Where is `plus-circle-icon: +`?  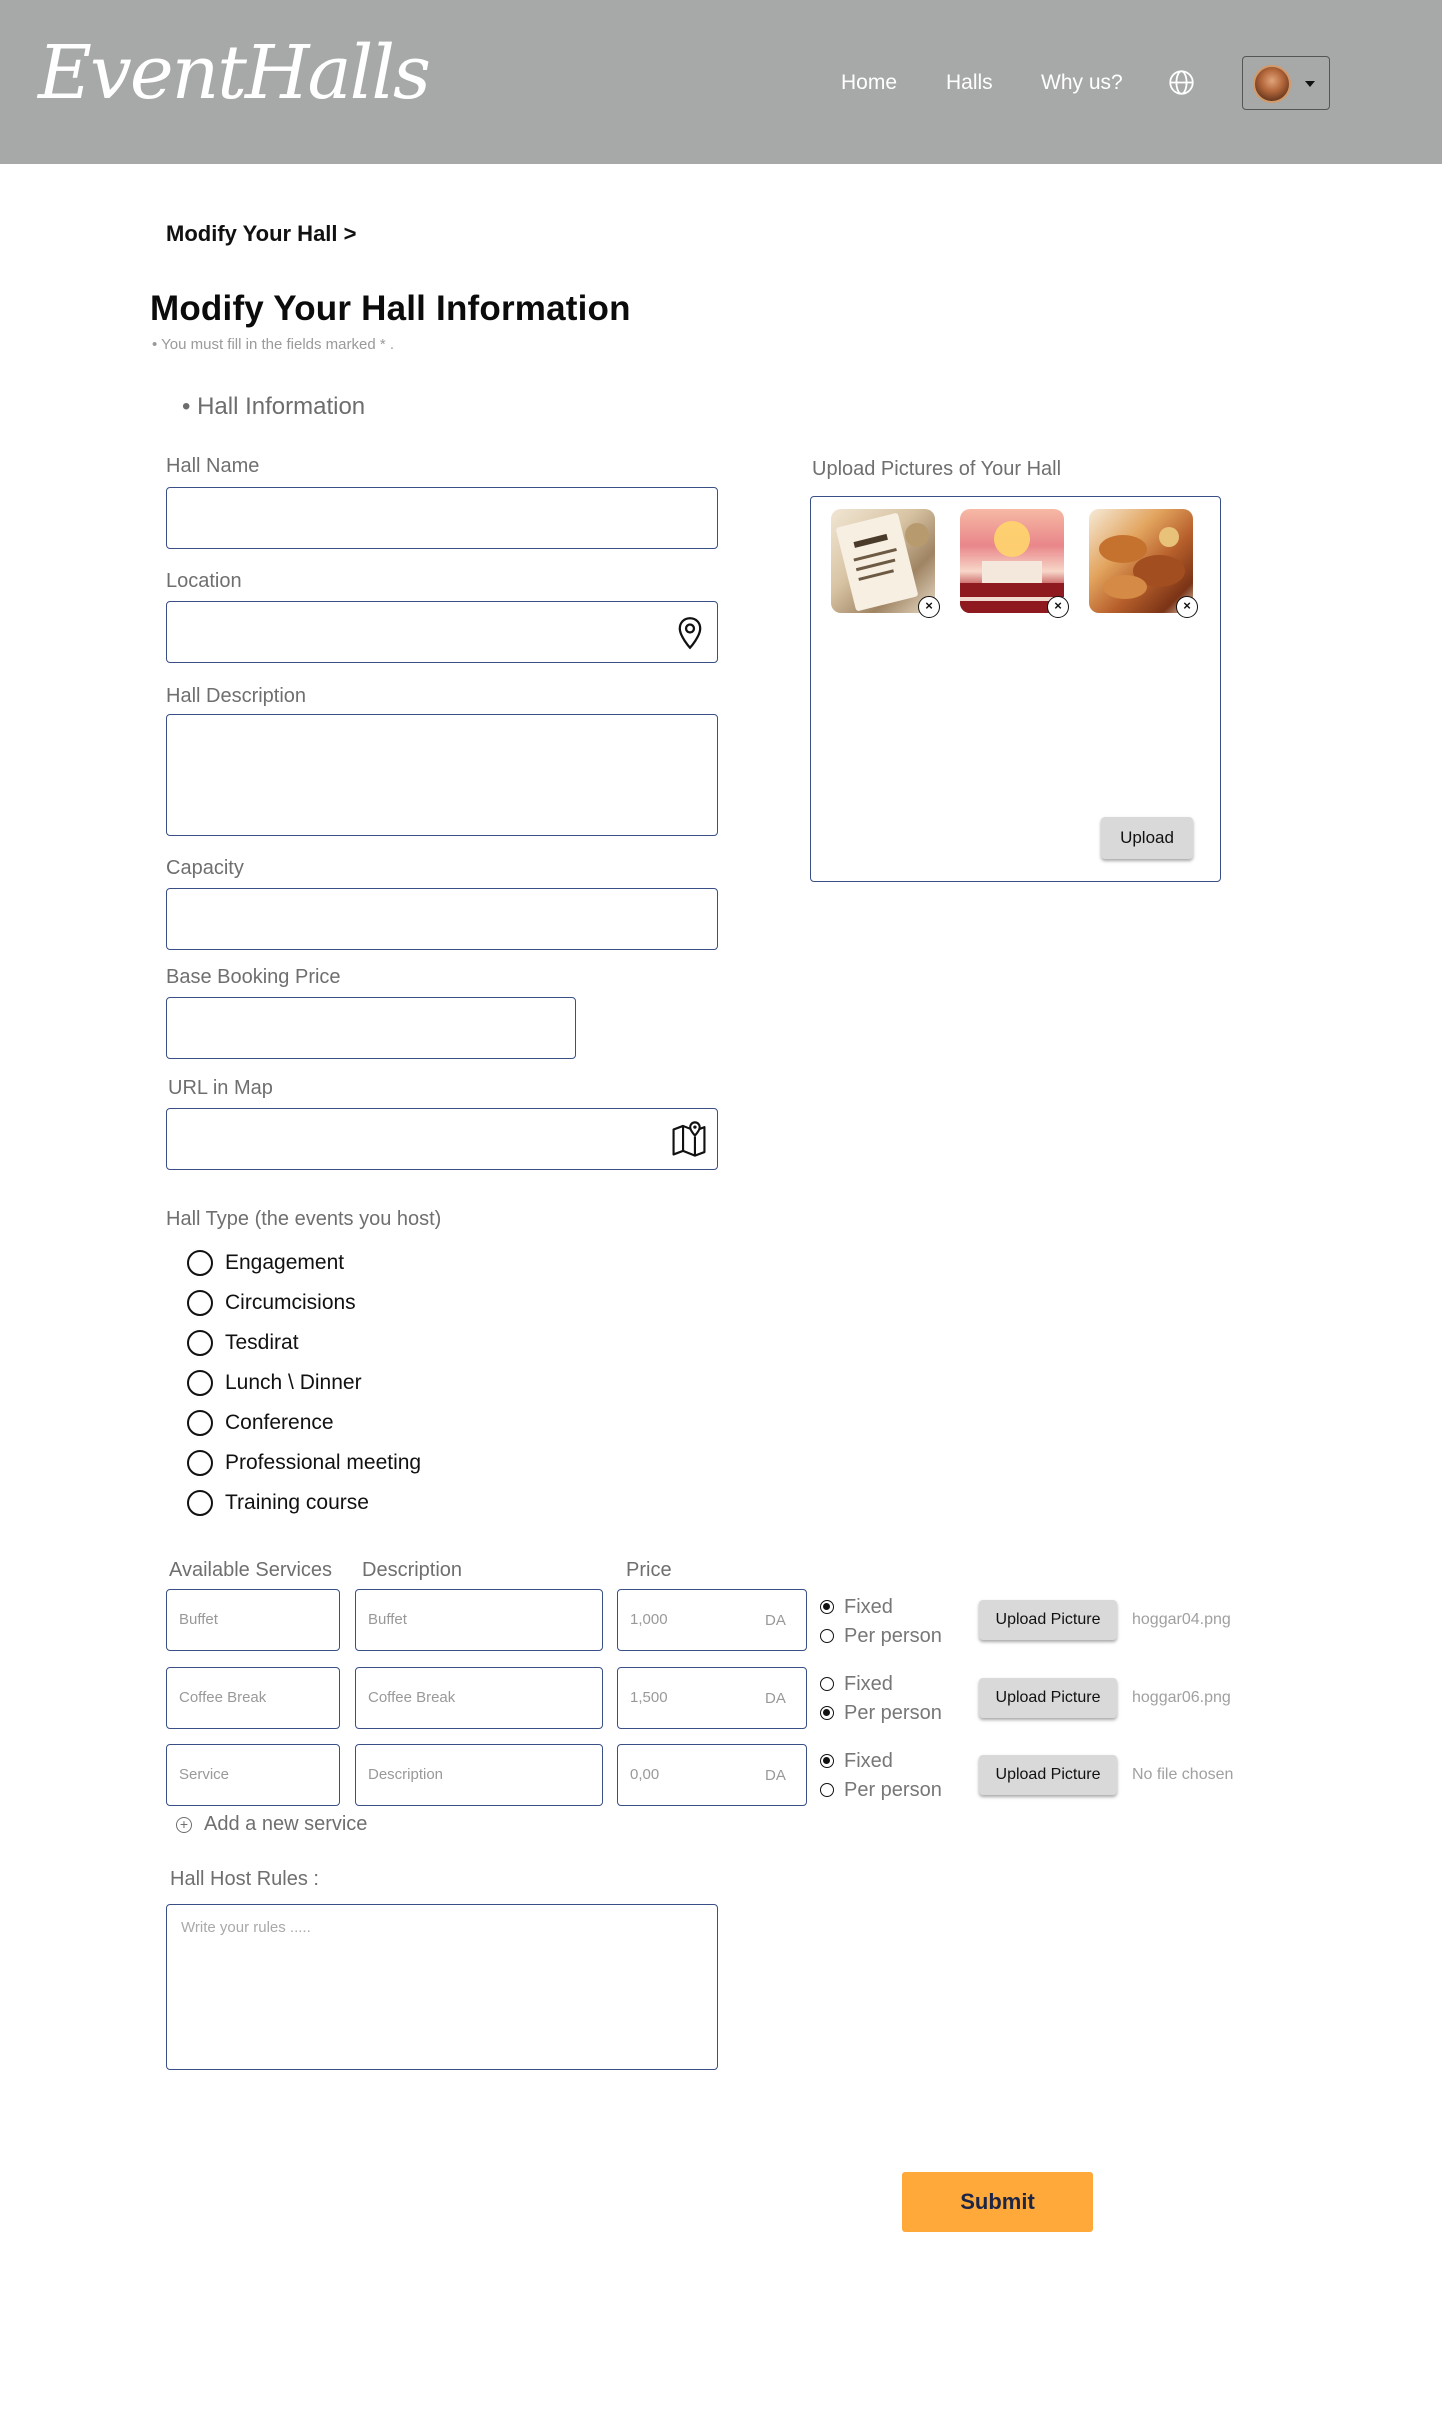
plus-circle-icon: + is located at coordinates (184, 1824).